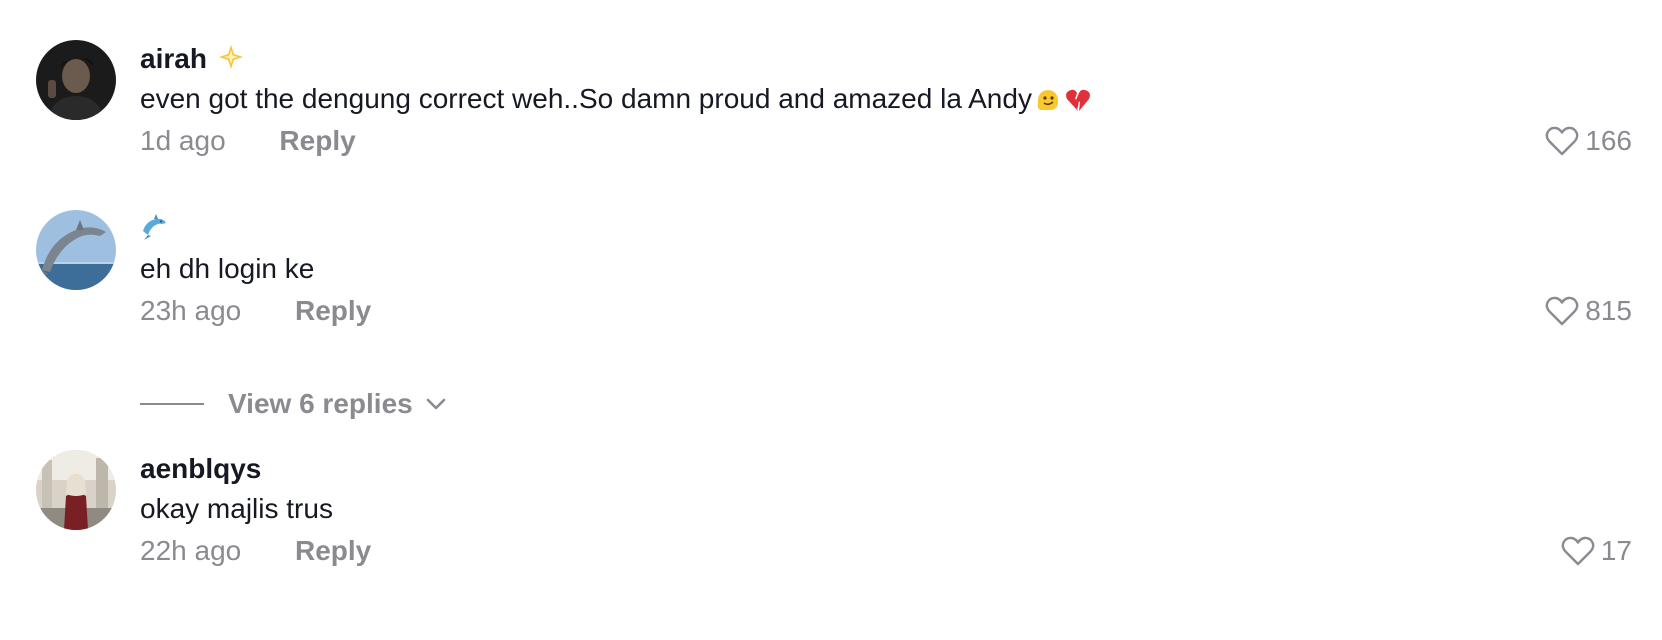  What do you see at coordinates (183, 140) in the screenshot?
I see `comment-time: 1d ago` at bounding box center [183, 140].